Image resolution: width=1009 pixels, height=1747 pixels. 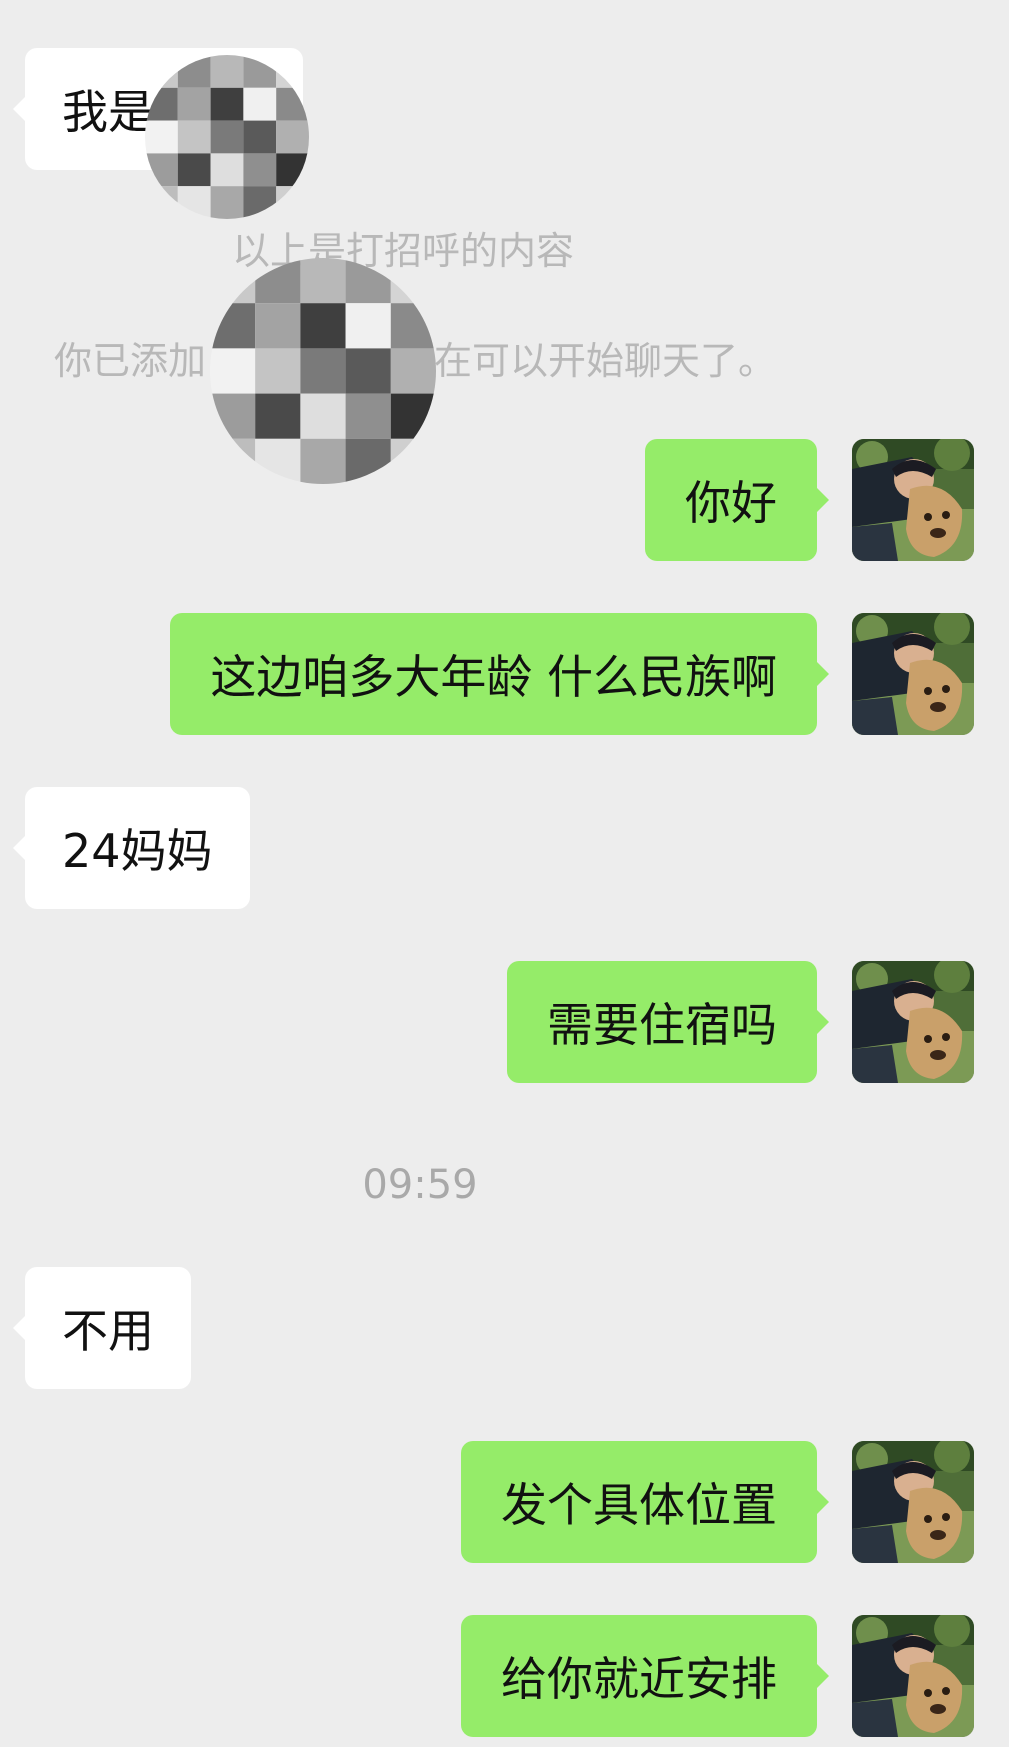 I want to click on friend-added-suffix: 在可以开始聊天了。, so click(x=605, y=361).